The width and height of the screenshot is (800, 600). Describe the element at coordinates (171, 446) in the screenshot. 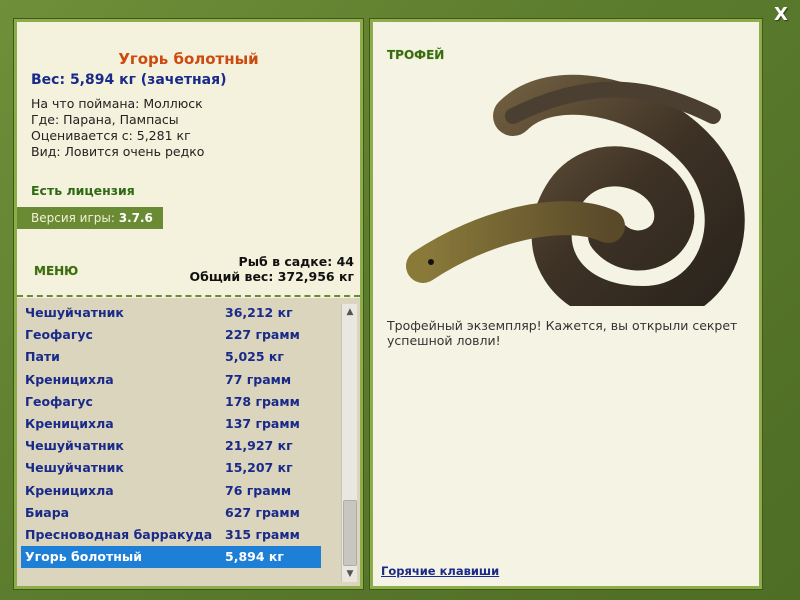

I see `catch-list-item: Чешуйчатник 21,927 кг` at that location.